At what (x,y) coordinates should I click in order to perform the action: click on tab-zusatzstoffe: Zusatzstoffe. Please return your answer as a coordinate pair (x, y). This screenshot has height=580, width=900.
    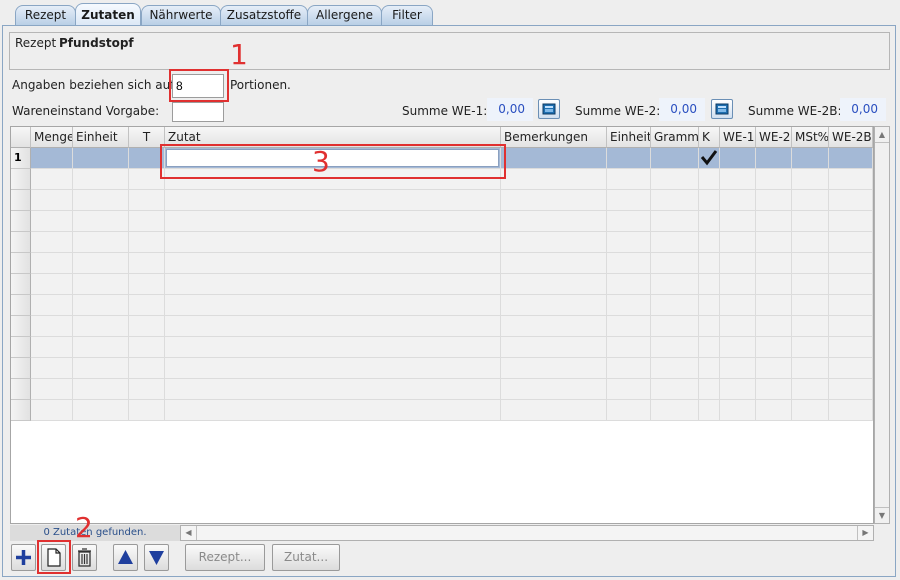
    Looking at the image, I should click on (264, 15).